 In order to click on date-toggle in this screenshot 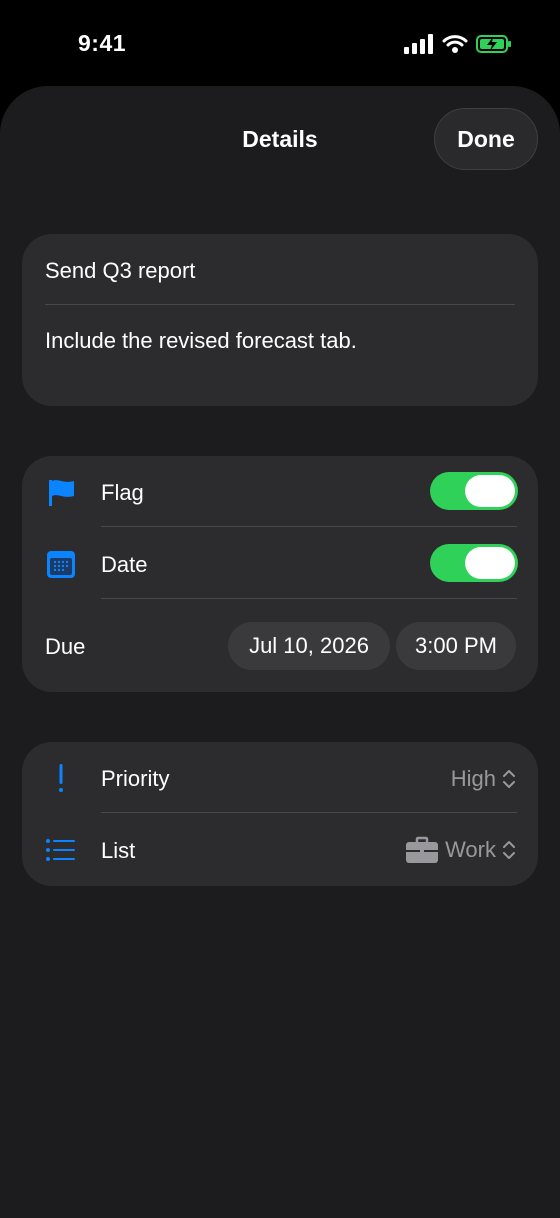, I will do `click(474, 563)`.